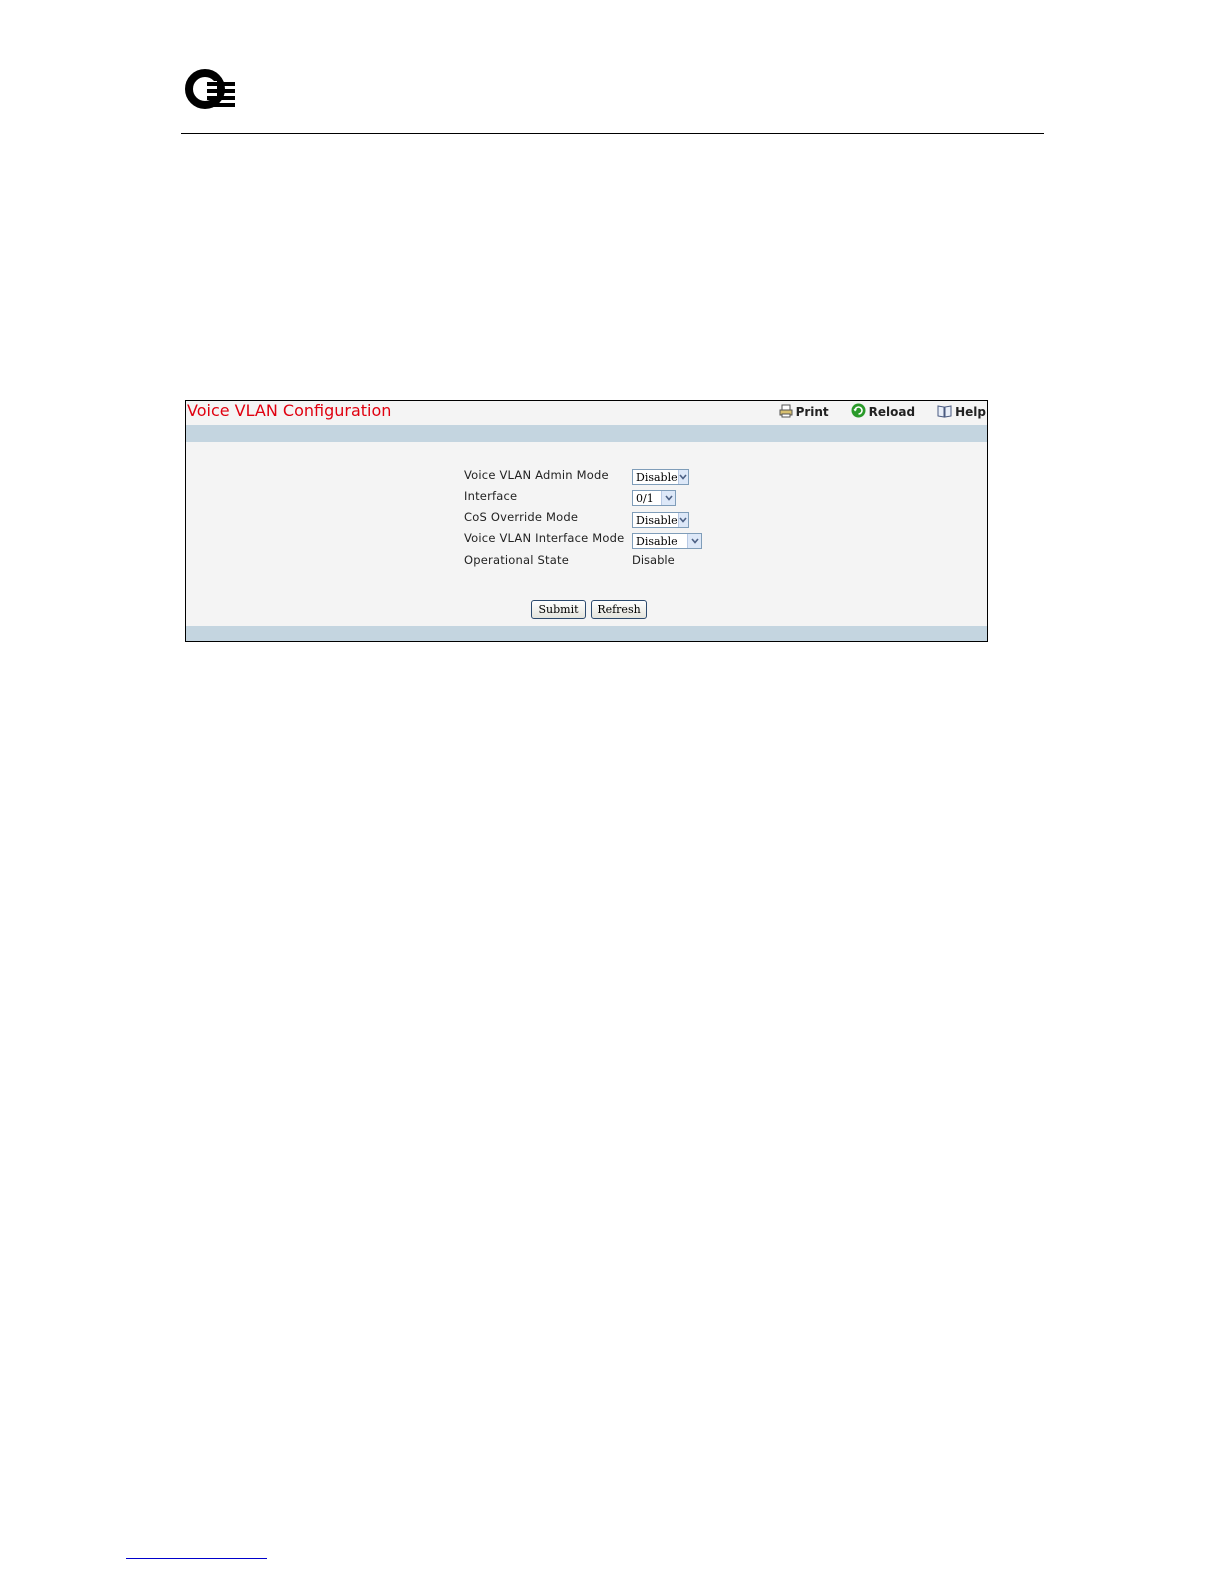 Image resolution: width=1224 pixels, height=1584 pixels. I want to click on interface-label: Interface, so click(491, 496).